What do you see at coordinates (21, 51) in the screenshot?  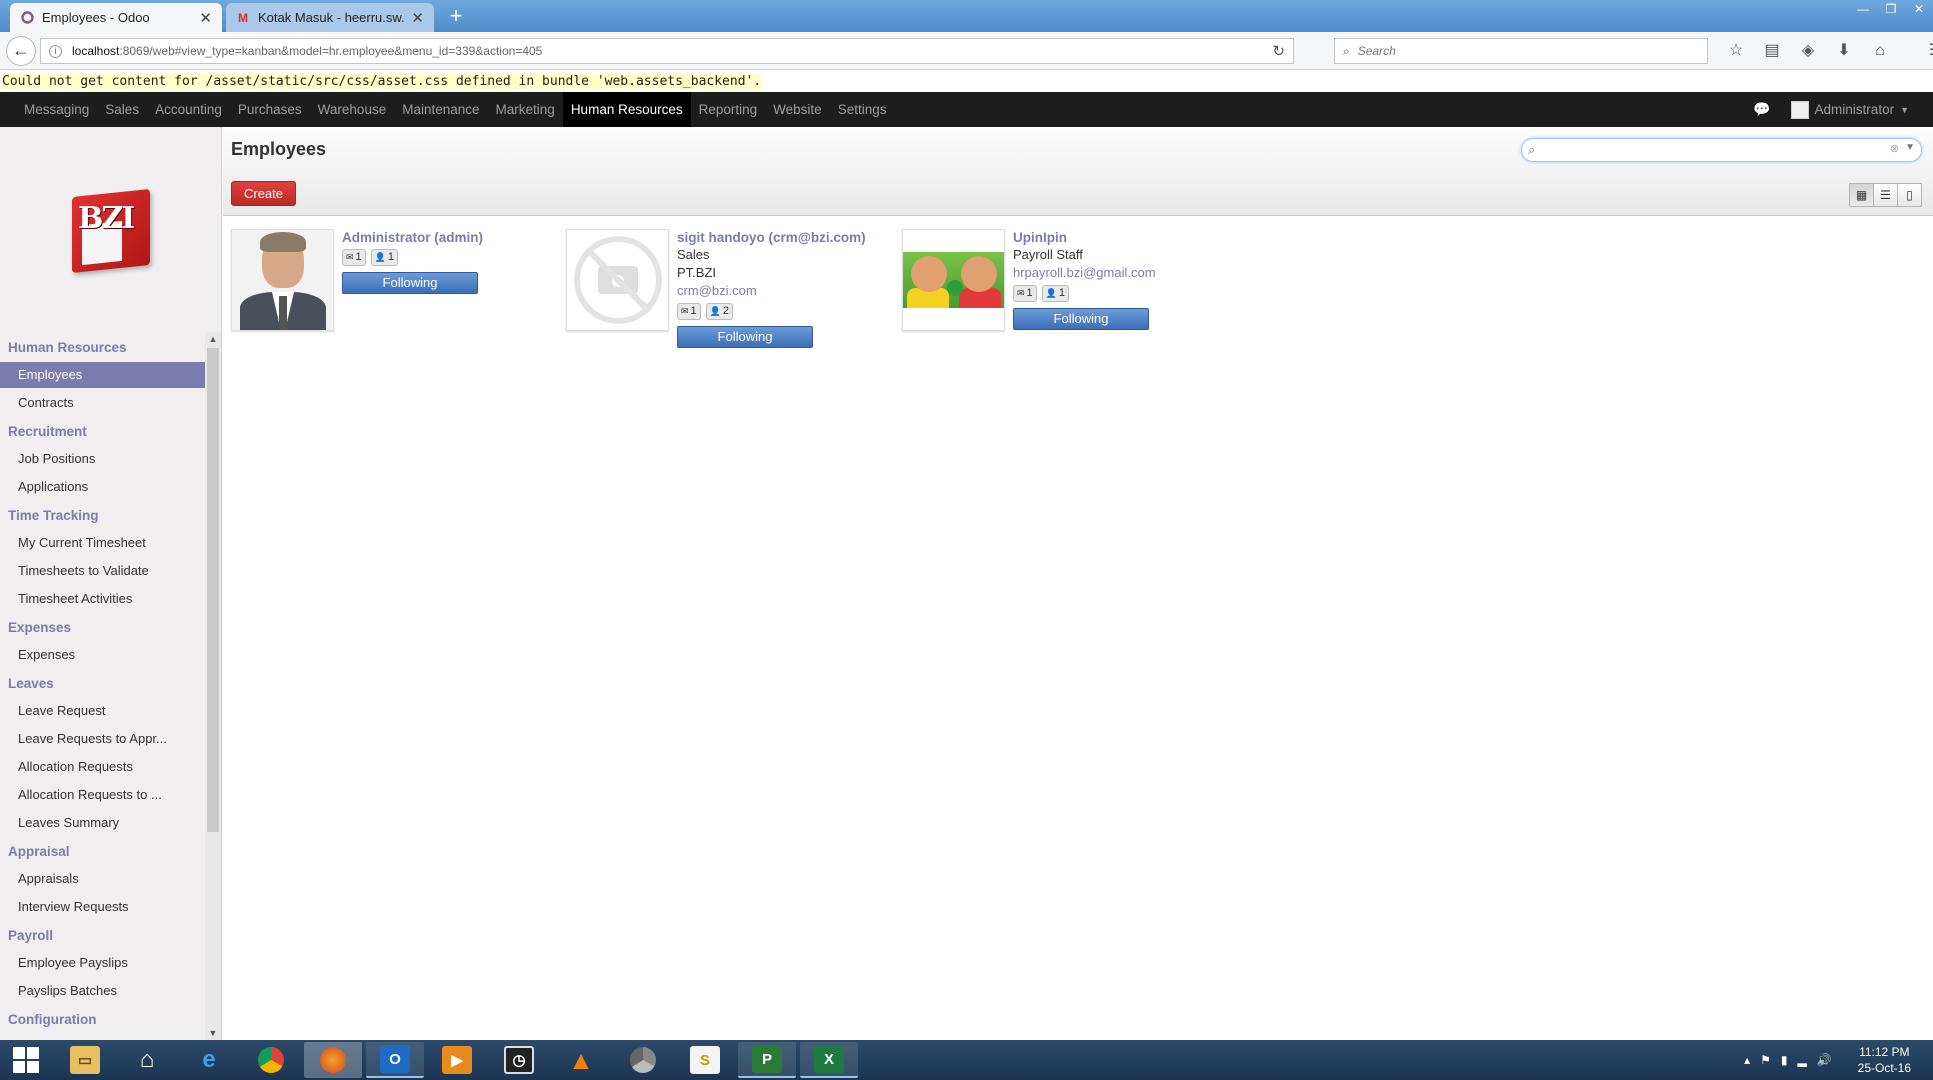 I see `back-button: ←` at bounding box center [21, 51].